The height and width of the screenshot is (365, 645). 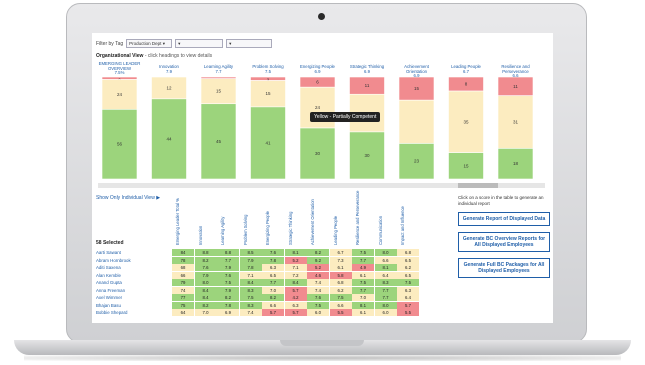 What do you see at coordinates (318, 221) in the screenshot?
I see `table-column-header: Achievement Orientation` at bounding box center [318, 221].